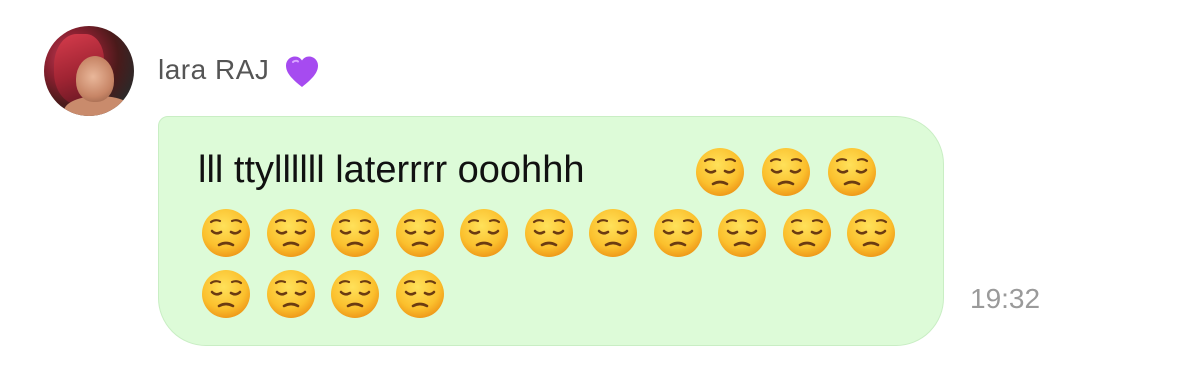  I want to click on message-timestamp: 19:32, so click(1005, 298).